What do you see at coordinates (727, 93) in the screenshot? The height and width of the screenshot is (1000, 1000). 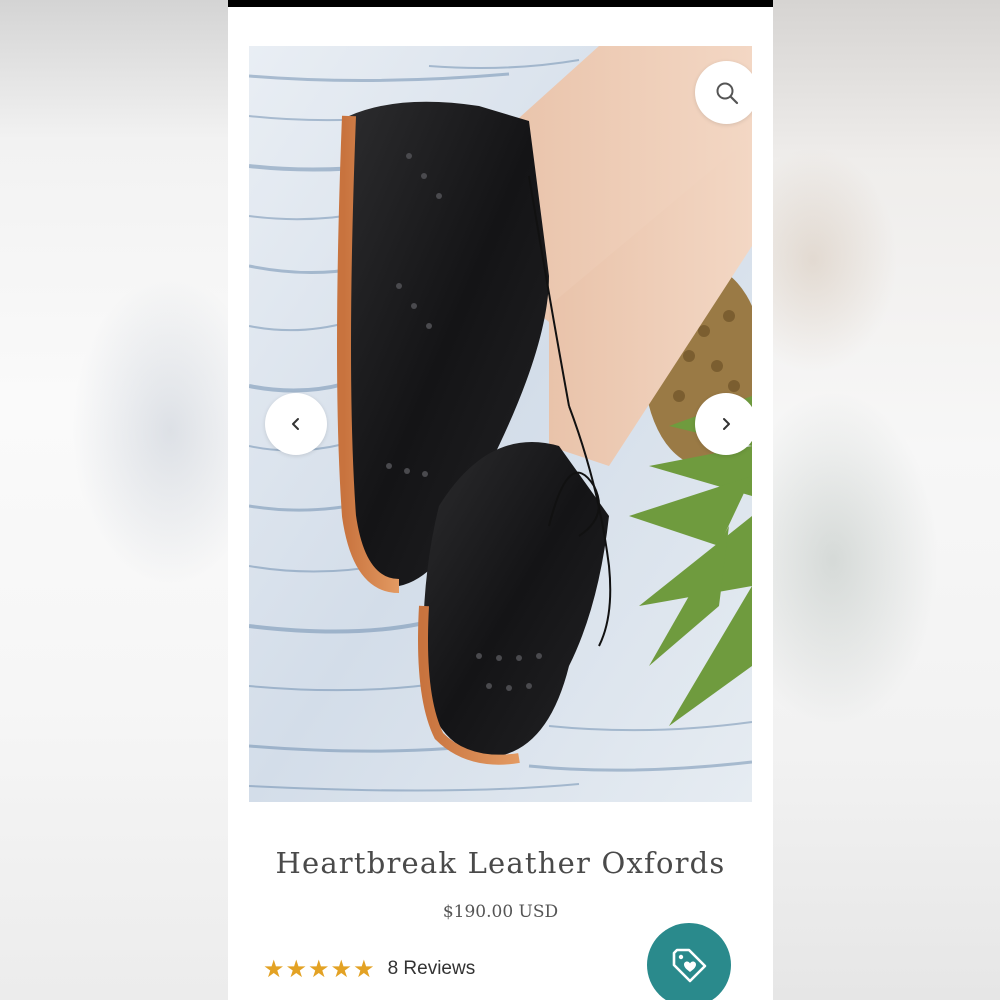 I see `search-icon` at bounding box center [727, 93].